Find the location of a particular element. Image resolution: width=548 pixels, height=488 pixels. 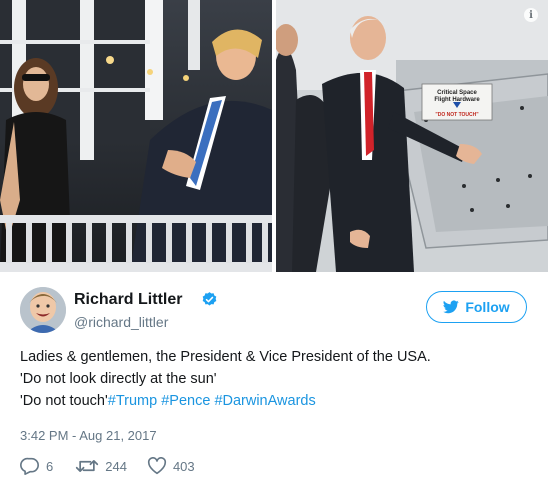

reply-button: 6 is located at coordinates (36, 466).